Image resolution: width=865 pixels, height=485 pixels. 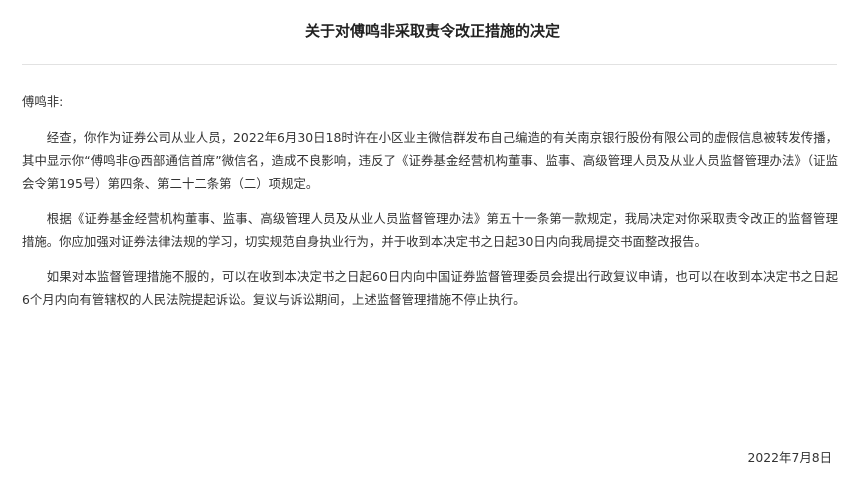 What do you see at coordinates (789, 457) in the screenshot?
I see `document-date: 2022年7月8日` at bounding box center [789, 457].